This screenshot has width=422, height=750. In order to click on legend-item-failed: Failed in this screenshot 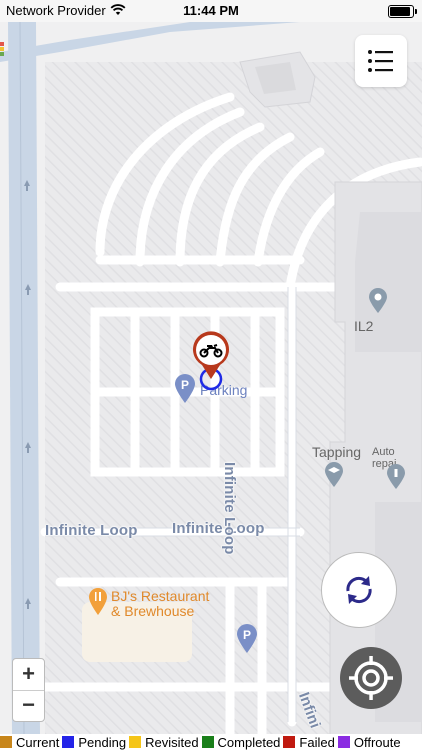, I will do `click(309, 742)`.